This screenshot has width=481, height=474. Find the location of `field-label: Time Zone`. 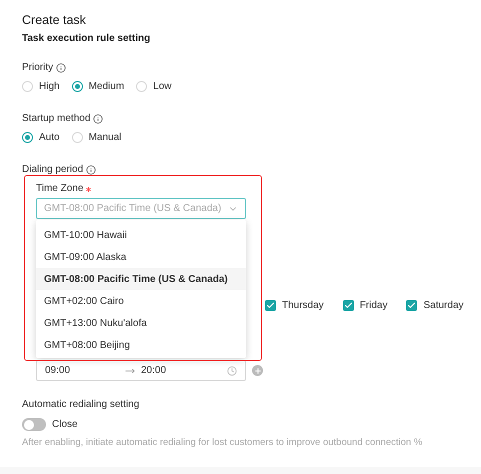

field-label: Time Zone is located at coordinates (60, 189).